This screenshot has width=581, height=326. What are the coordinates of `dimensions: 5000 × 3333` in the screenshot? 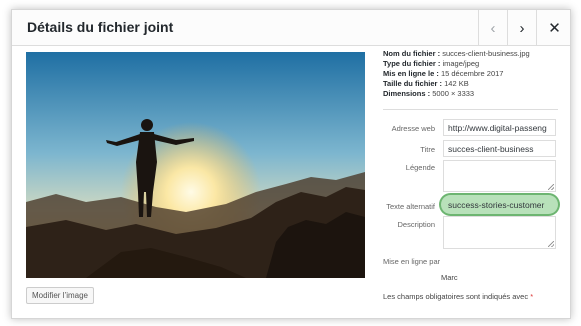 It's located at (453, 93).